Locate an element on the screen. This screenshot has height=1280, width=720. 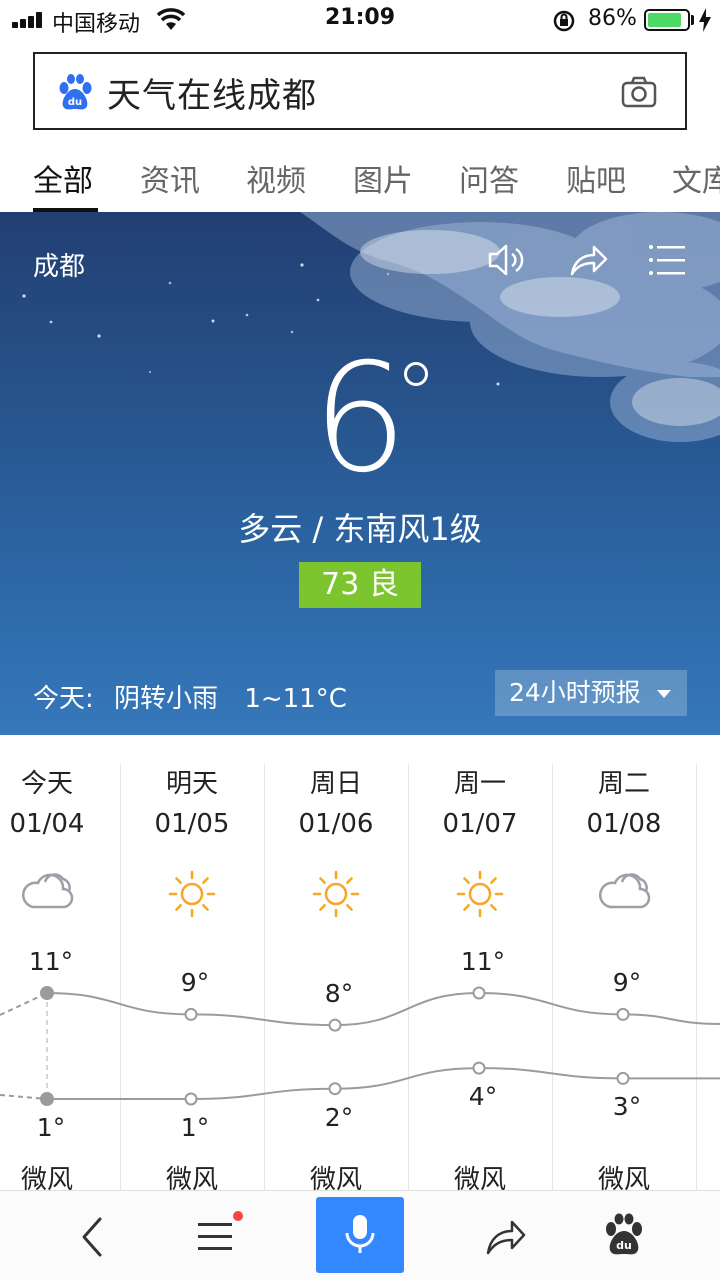
search-tabs: 全部 资讯 视频 图片 问答 贴吧 文库 is located at coordinates (360, 176).